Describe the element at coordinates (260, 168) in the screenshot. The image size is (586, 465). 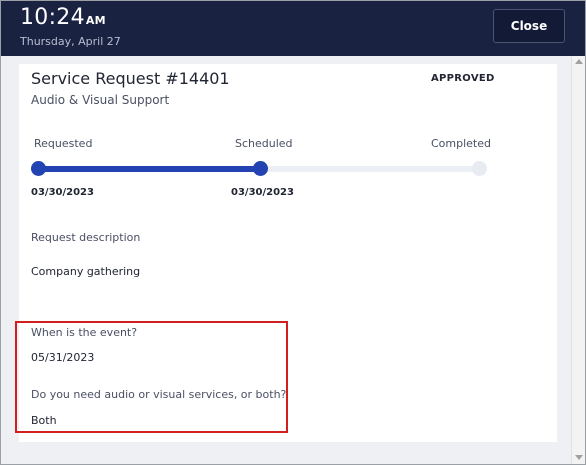
I see `step-dot-scheduled` at that location.